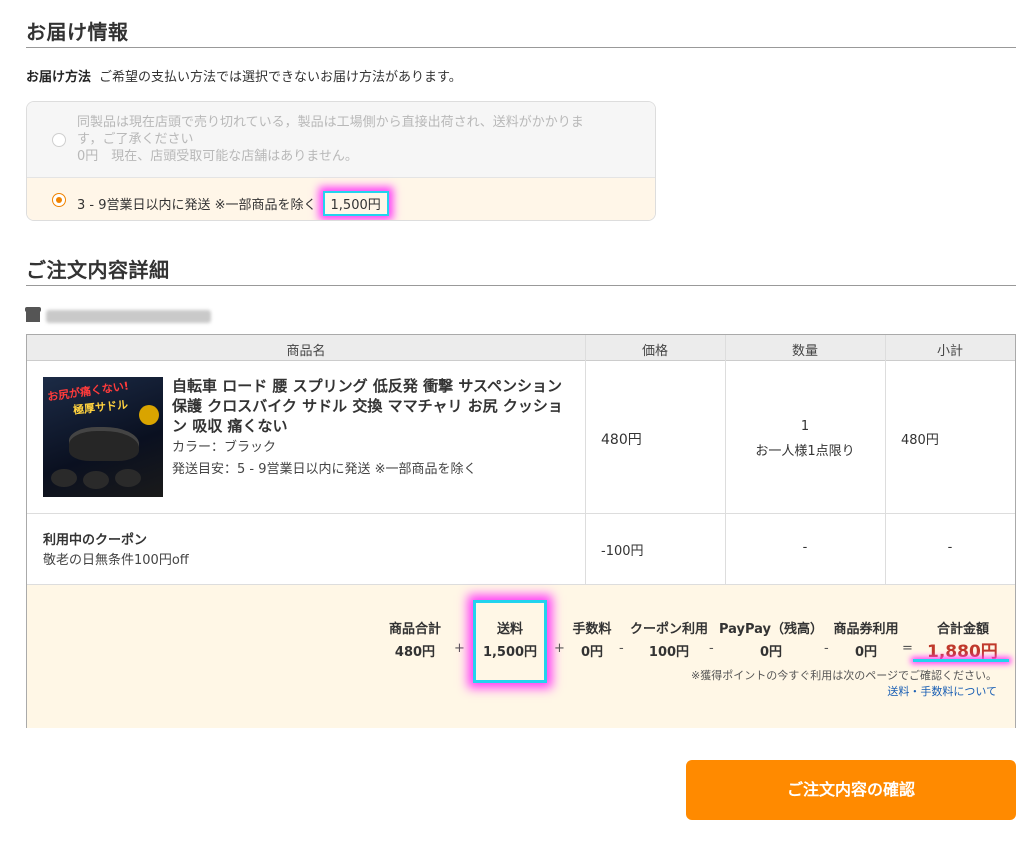  What do you see at coordinates (805, 451) in the screenshot?
I see `product-qty-limit: お一人様1点限り` at bounding box center [805, 451].